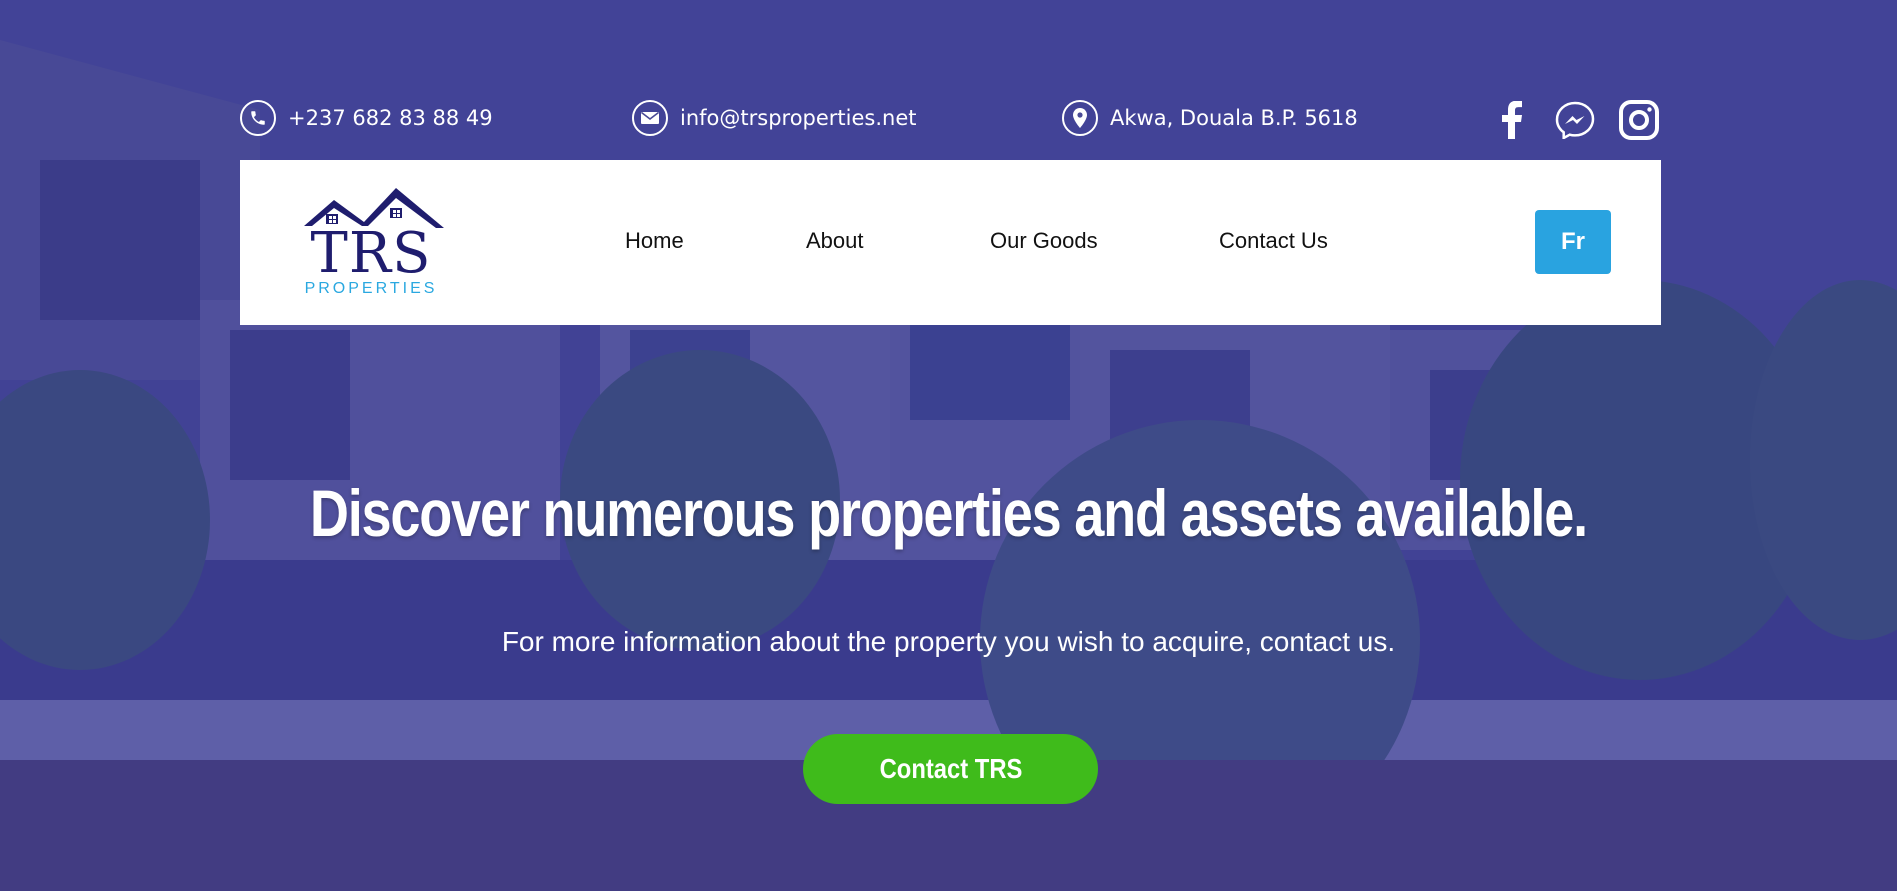 The width and height of the screenshot is (1897, 891). I want to click on contact-trs-label: Contact TRS, so click(950, 768).